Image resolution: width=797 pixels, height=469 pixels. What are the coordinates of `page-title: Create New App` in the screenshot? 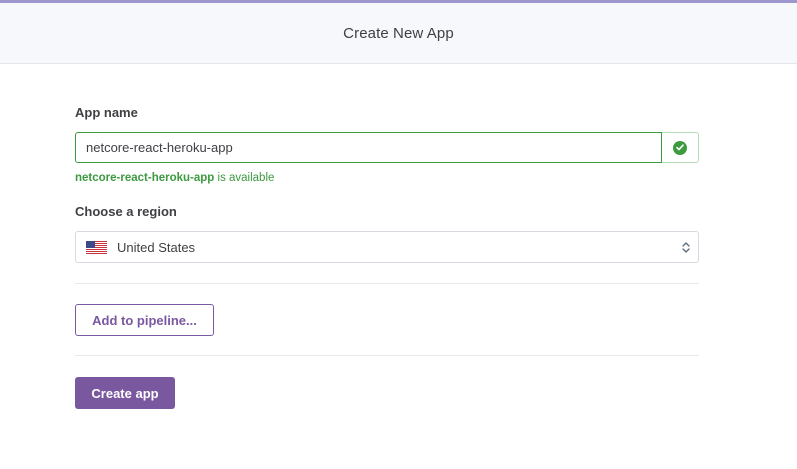 It's located at (398, 33).